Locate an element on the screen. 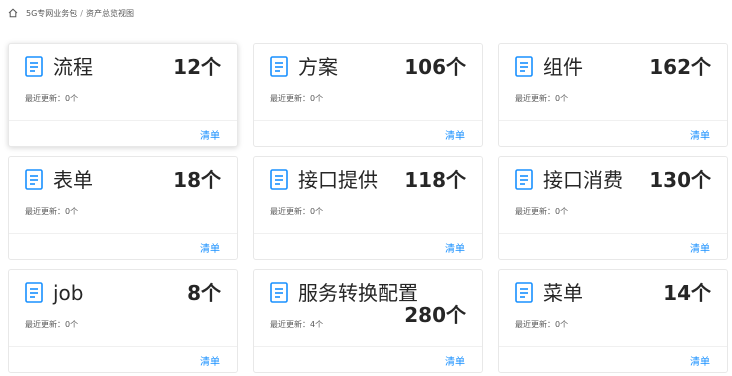 The width and height of the screenshot is (732, 376). card-title: 服务转换配置 is located at coordinates (358, 293).